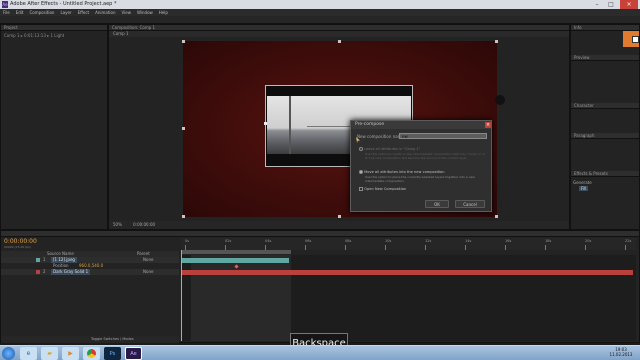 The height and width of the screenshot is (360, 640). What do you see at coordinates (105, 12) in the screenshot?
I see `menu-animation: Animation` at bounding box center [105, 12].